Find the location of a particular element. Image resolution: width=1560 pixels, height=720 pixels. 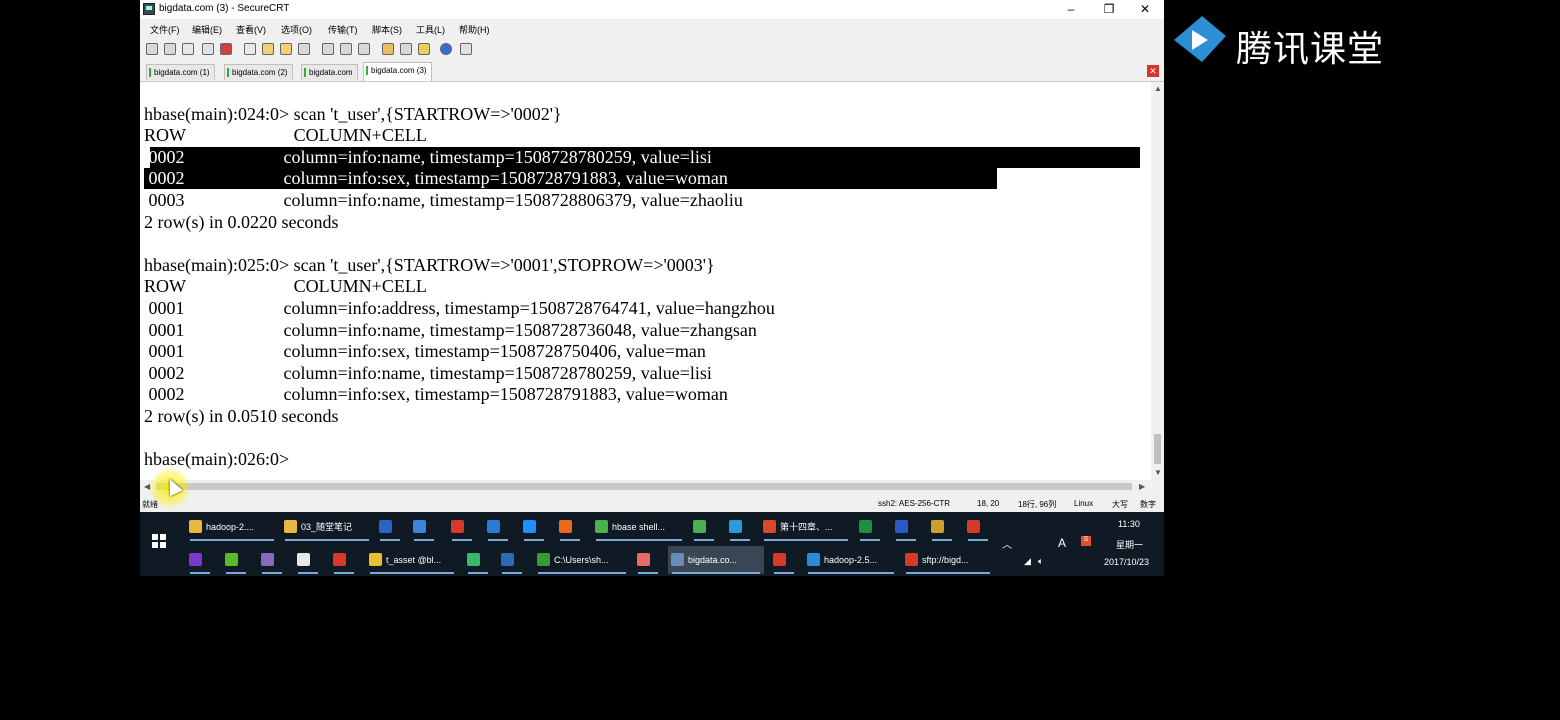

tray-volume-icon: 🔈︎ is located at coordinates (1040, 561).